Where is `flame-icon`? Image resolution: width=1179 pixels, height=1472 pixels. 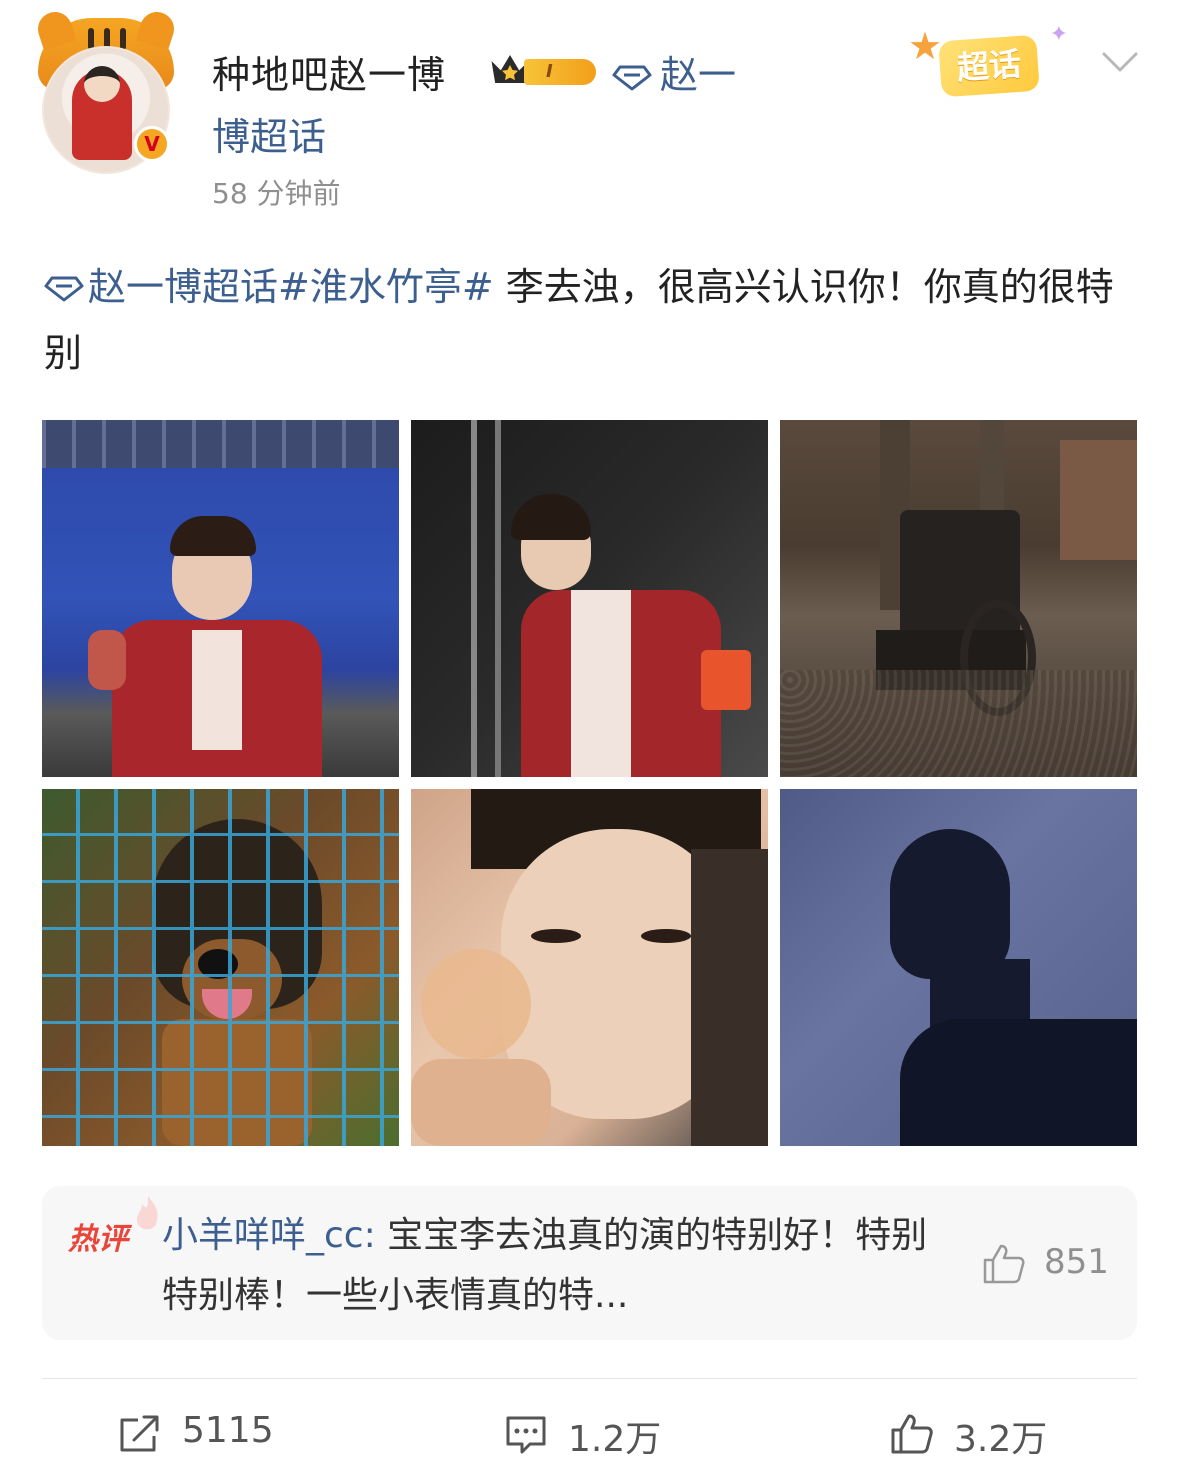
flame-icon is located at coordinates (147, 1213).